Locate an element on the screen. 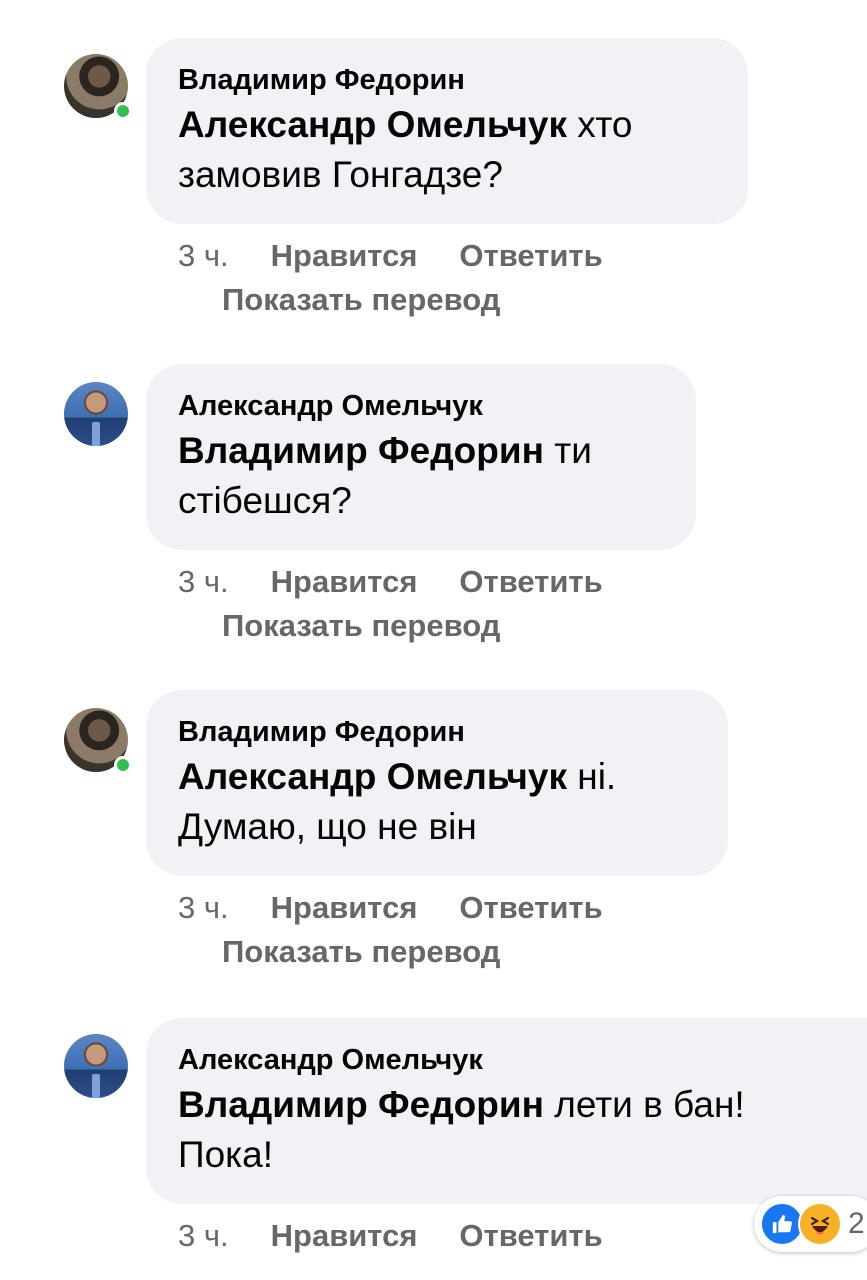 This screenshot has width=867, height=1280. comment-text: Александр Омельчук ні. Думаю, що не він is located at coordinates (397, 801).